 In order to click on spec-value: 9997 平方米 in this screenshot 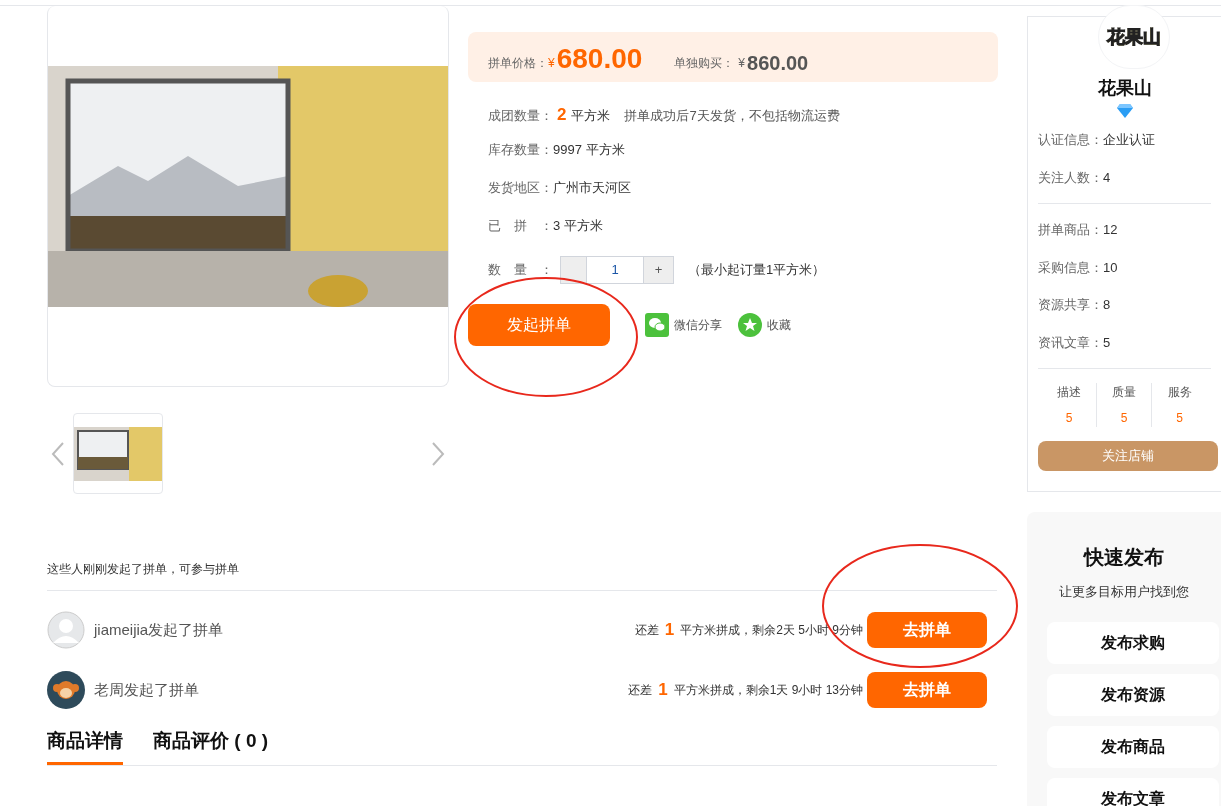, I will do `click(589, 150)`.